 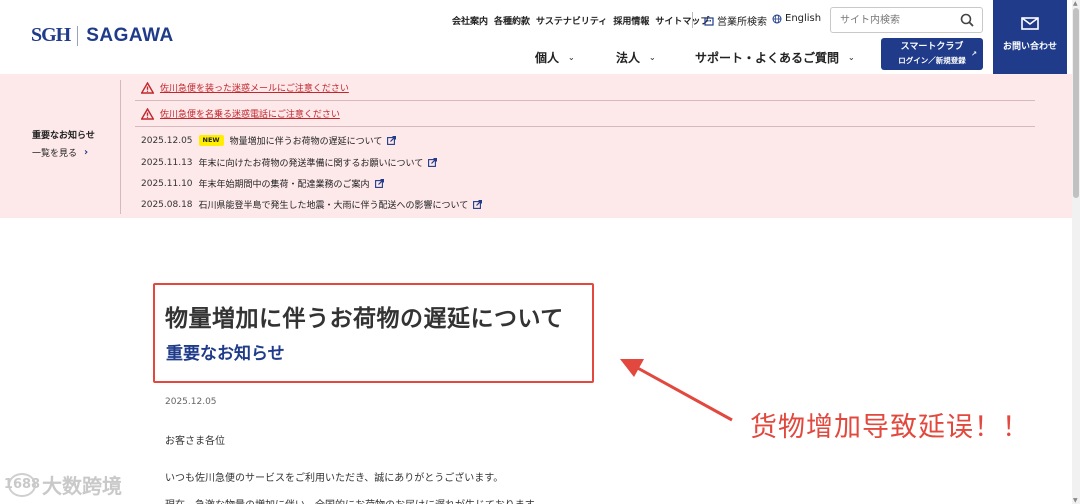 I want to click on util-link-sitemap: サイトマップ, so click(x=682, y=20).